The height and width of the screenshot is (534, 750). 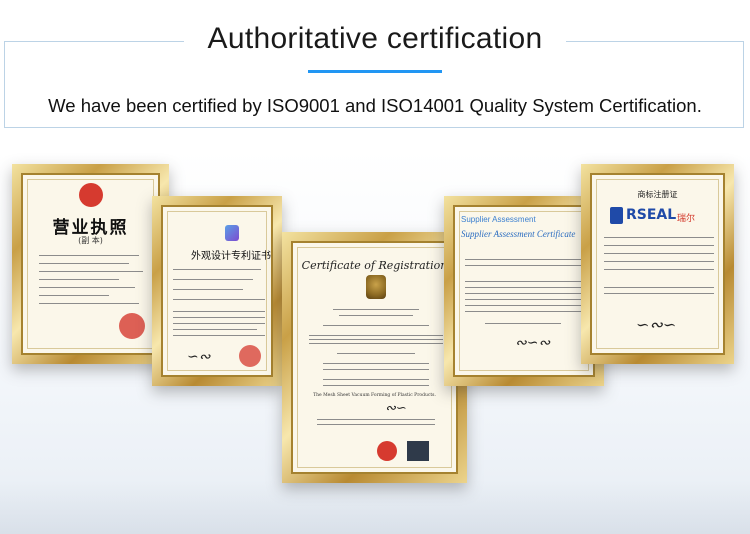 I want to click on certificate-title: Certificate of Registration, so click(x=374, y=265).